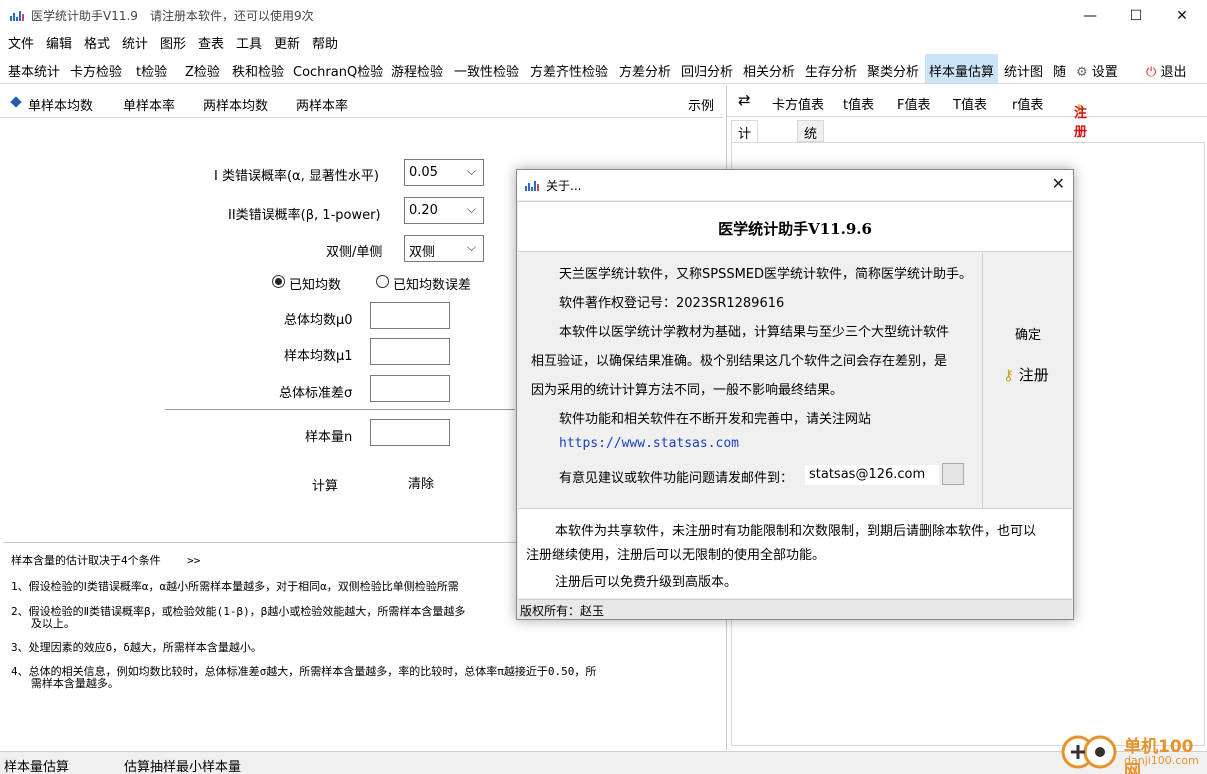 The image size is (1207, 774). I want to click on trial-notice: 请注册本软件，还可以使用9次, so click(232, 16).